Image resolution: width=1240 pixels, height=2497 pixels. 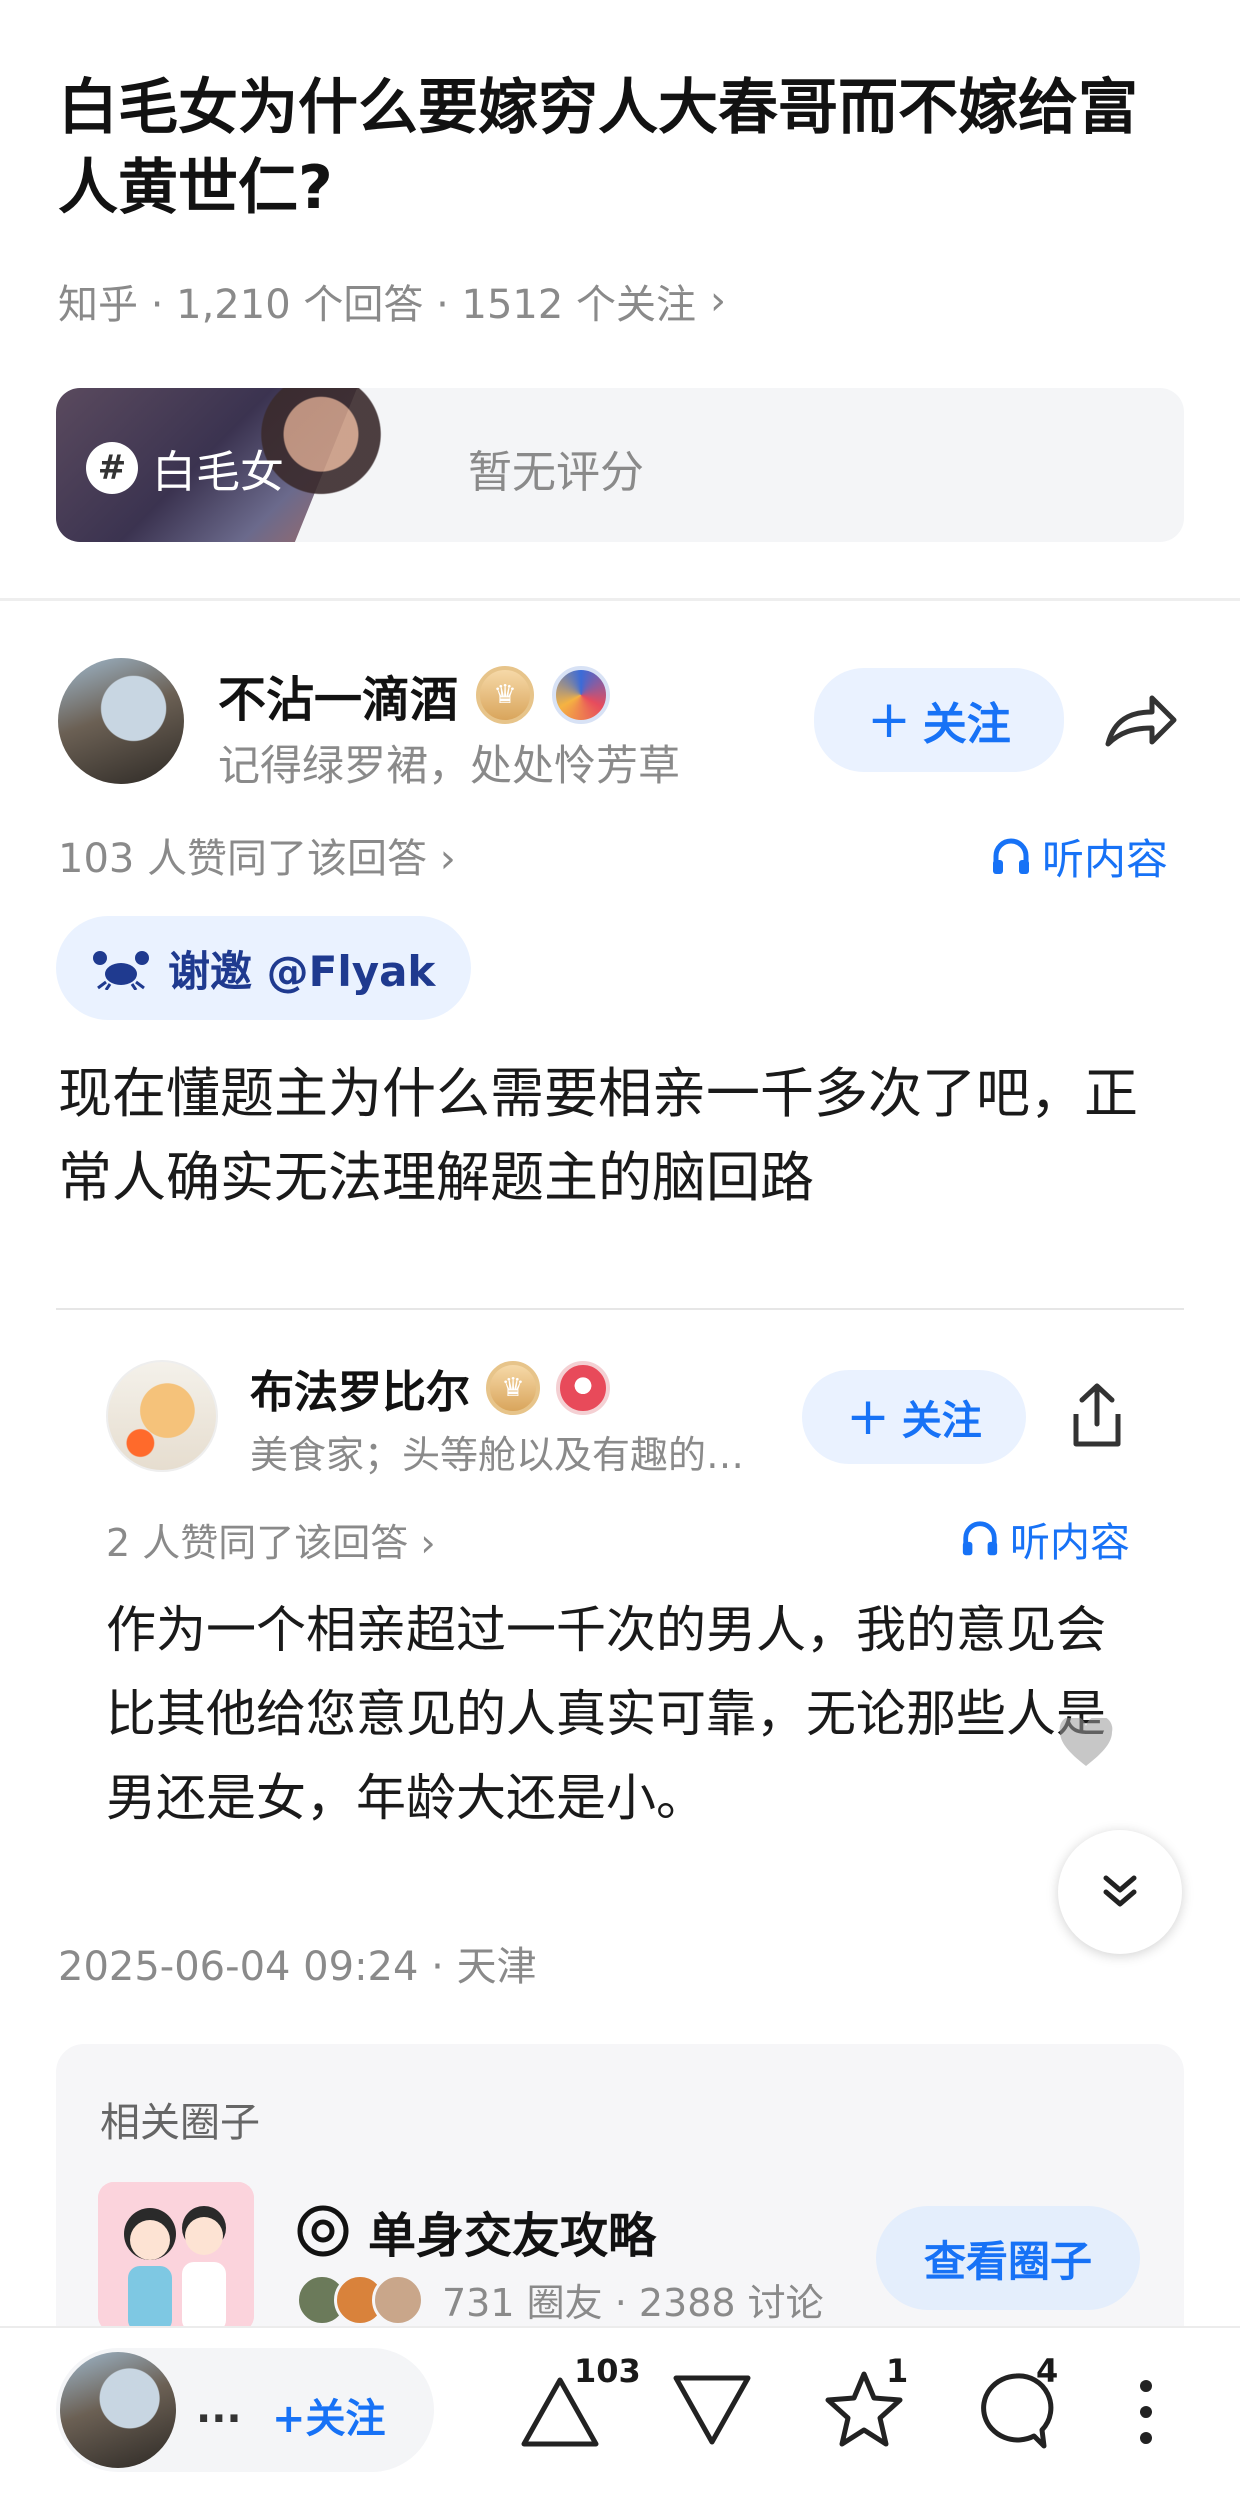 I want to click on invite-tag: 谢邀 @Flyak, so click(x=264, y=968).